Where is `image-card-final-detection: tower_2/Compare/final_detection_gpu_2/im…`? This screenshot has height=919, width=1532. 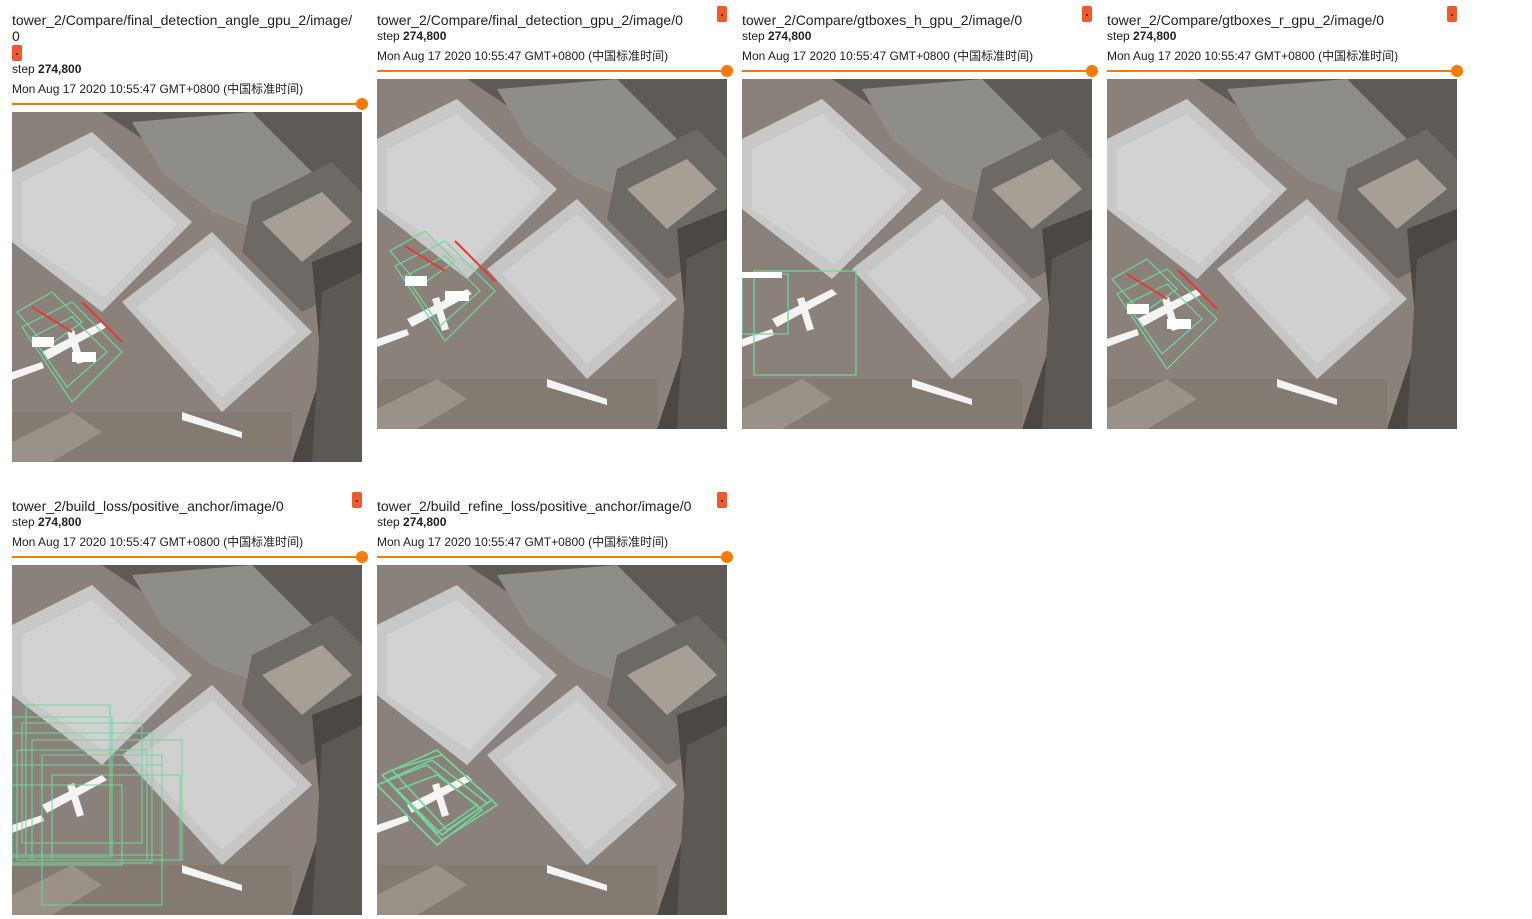
image-card-final-detection: tower_2/Compare/final_detection_gpu_2/im… is located at coordinates (555, 217).